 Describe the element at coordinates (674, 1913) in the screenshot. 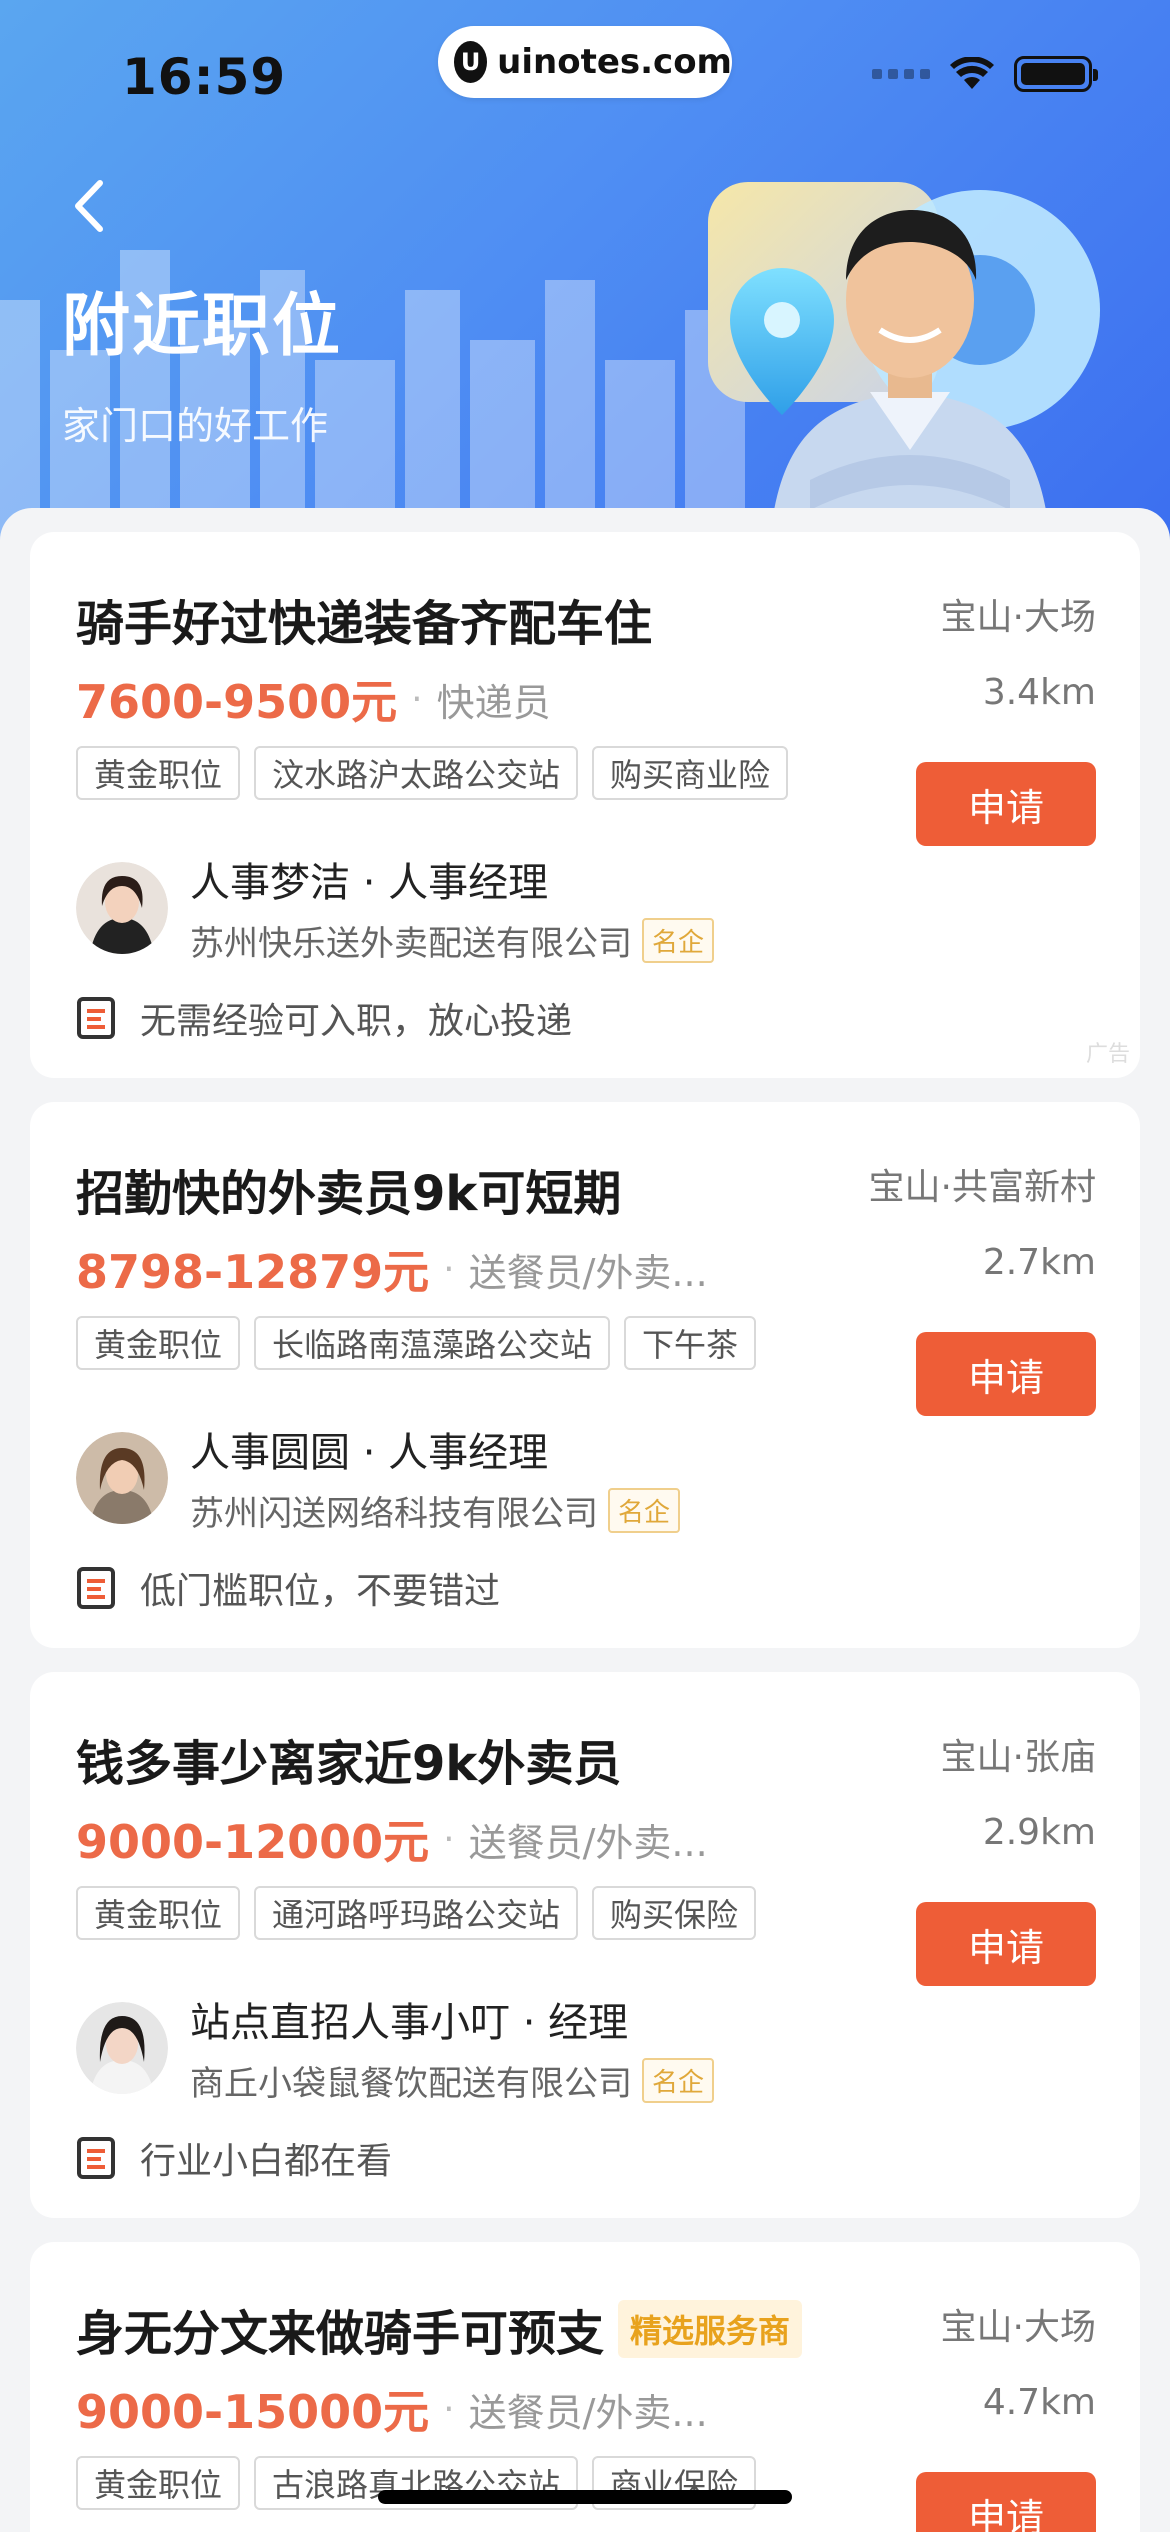

I see `job-tag: 购买保险` at that location.